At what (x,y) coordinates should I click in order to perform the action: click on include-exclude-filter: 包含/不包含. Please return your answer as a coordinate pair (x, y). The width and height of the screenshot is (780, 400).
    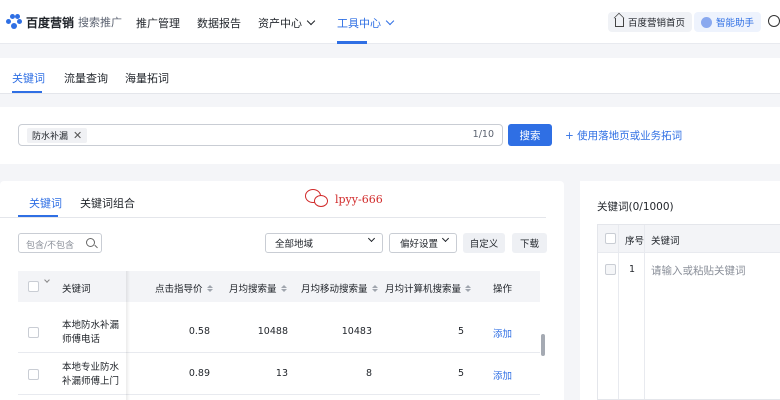
    Looking at the image, I should click on (60, 243).